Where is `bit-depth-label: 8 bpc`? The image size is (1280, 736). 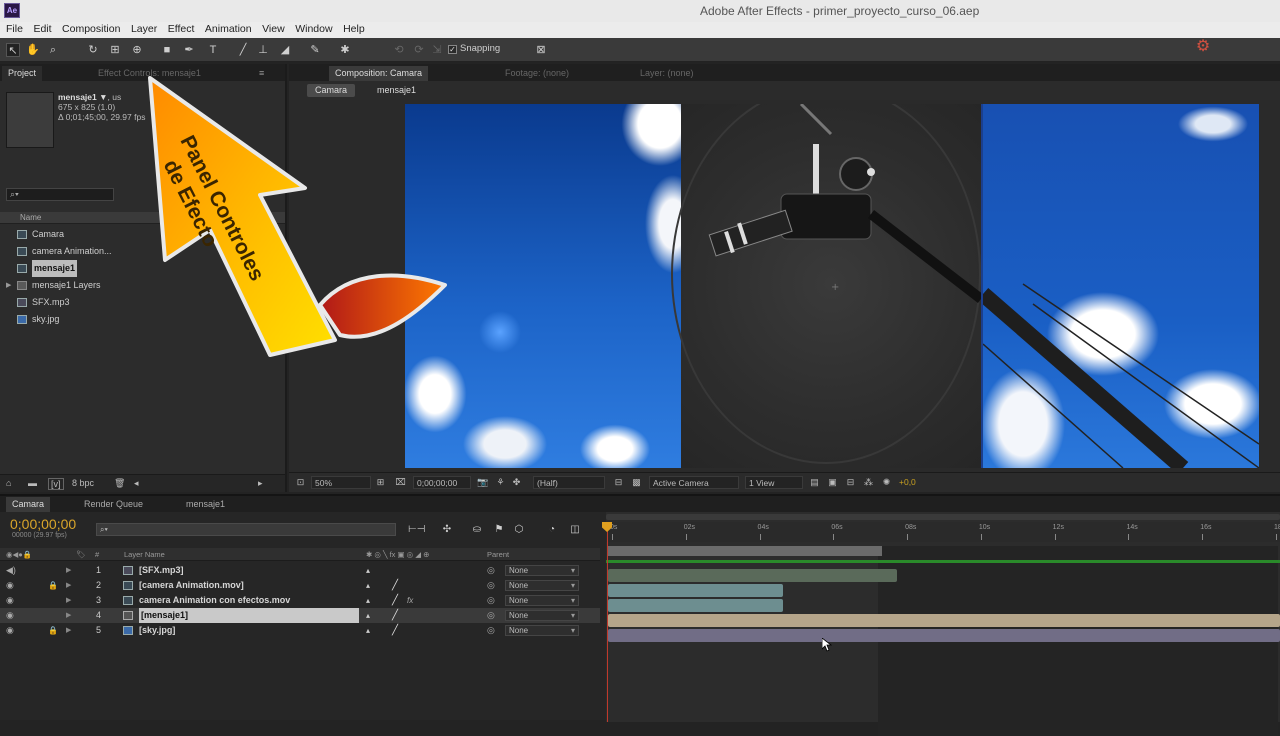
bit-depth-label: 8 bpc is located at coordinates (83, 483).